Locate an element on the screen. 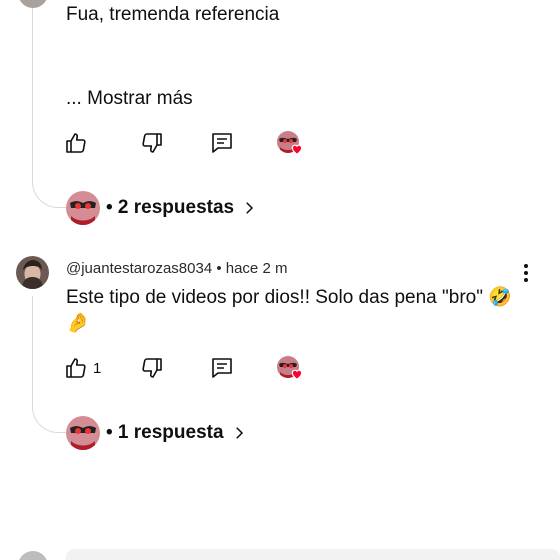 The height and width of the screenshot is (560, 560). replies-toggle: • 2 respuestas is located at coordinates (162, 208).